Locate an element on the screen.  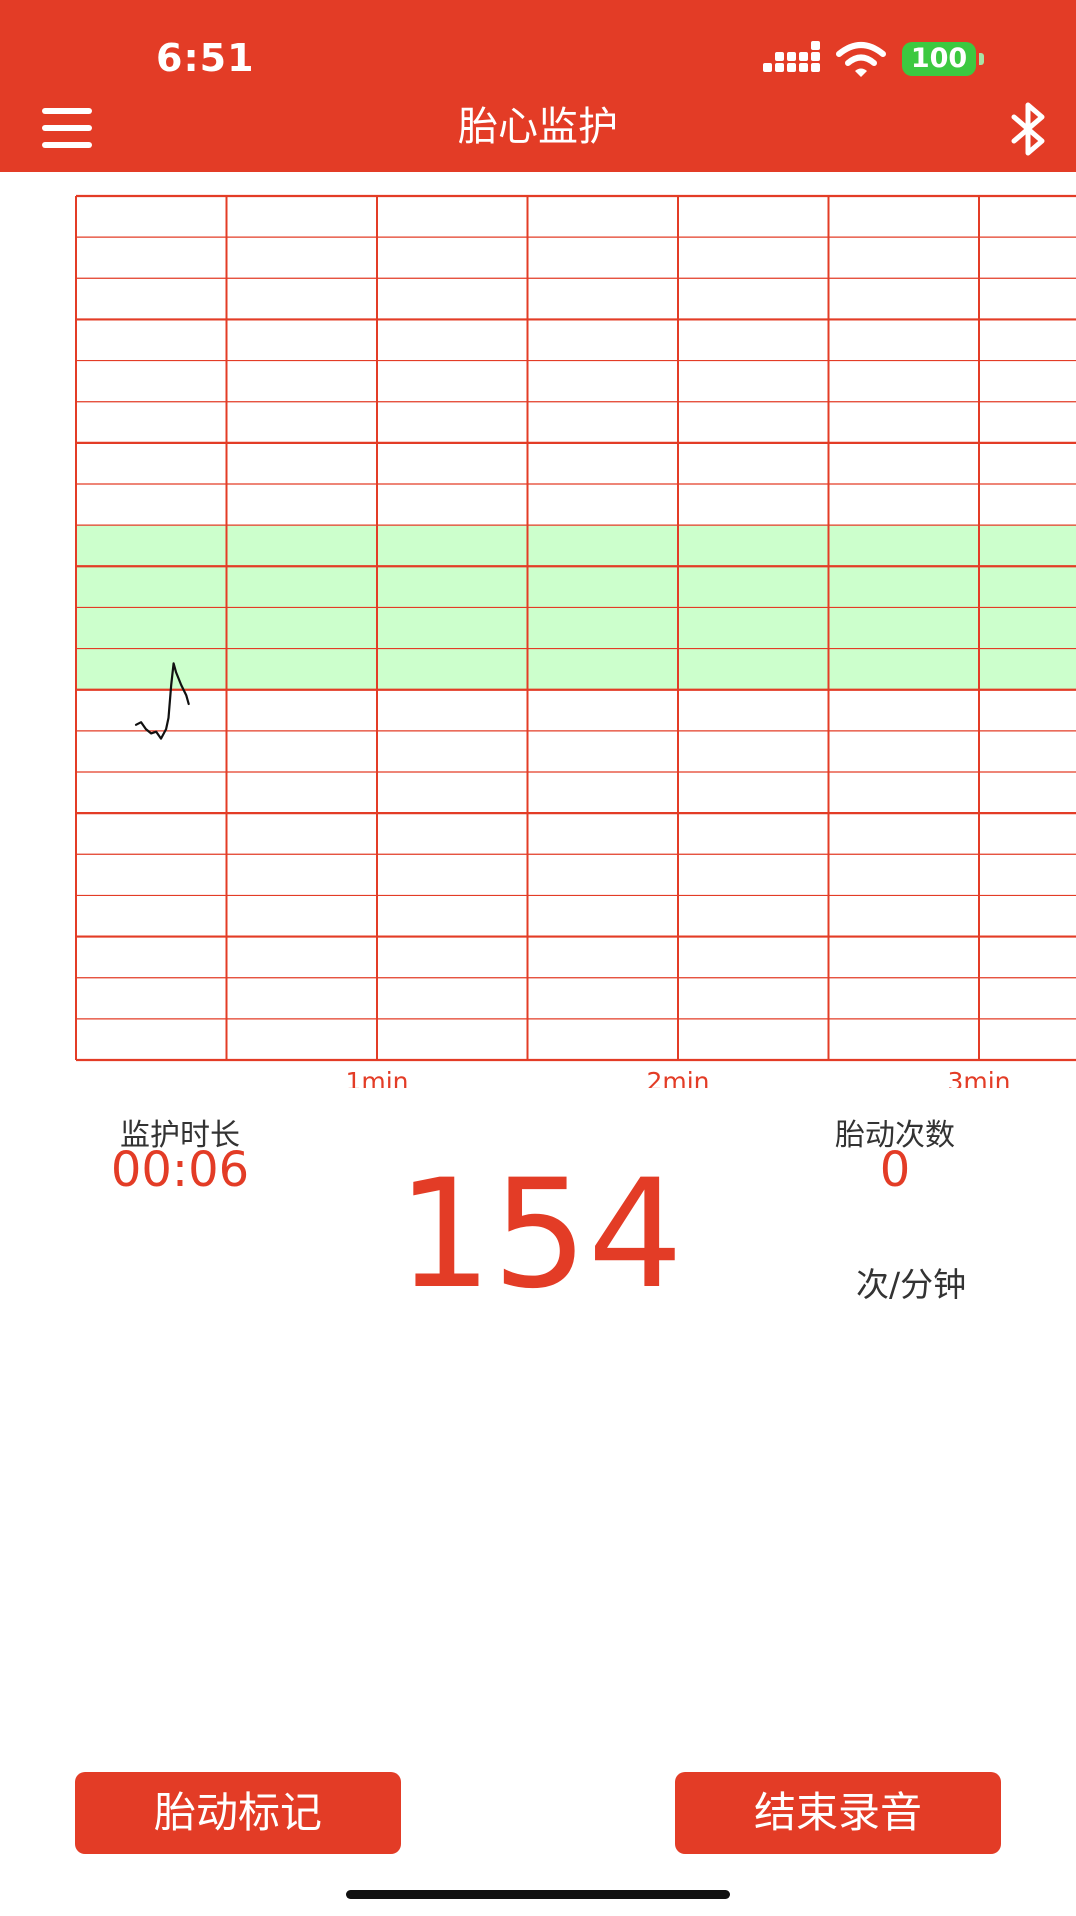
battery-indicator: 100 is located at coordinates (939, 59).